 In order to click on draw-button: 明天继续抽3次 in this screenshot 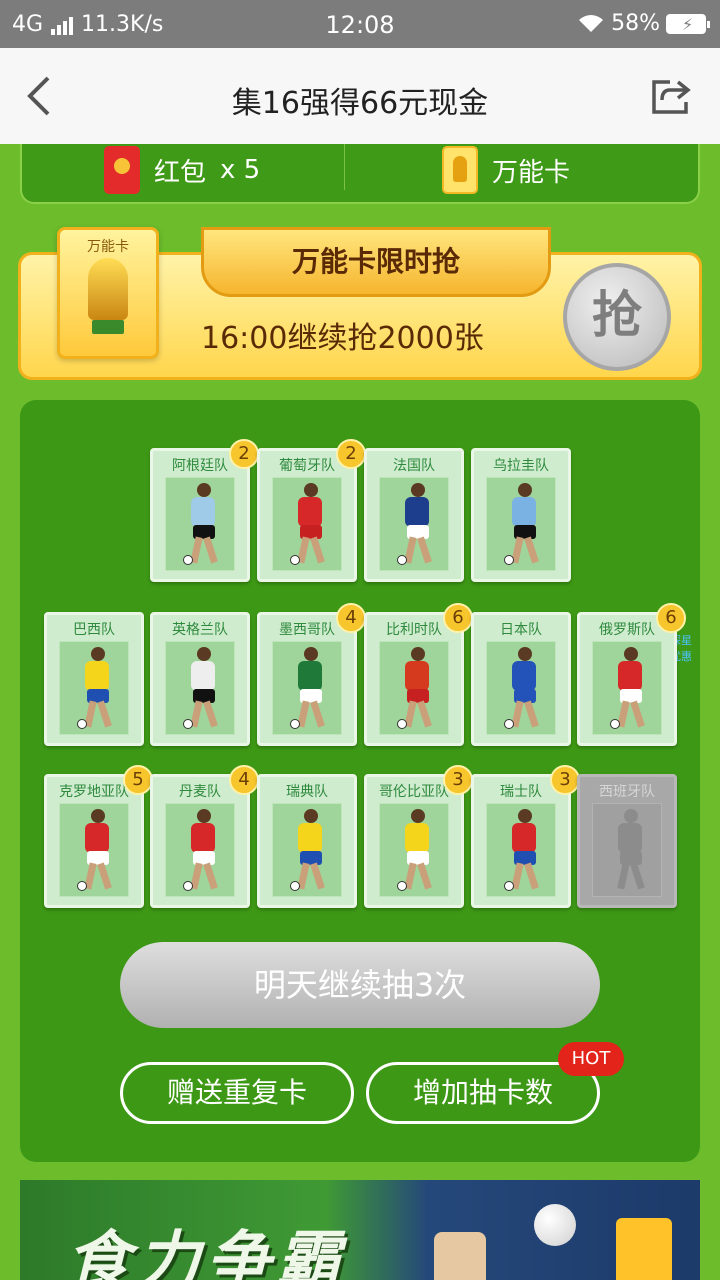, I will do `click(360, 985)`.